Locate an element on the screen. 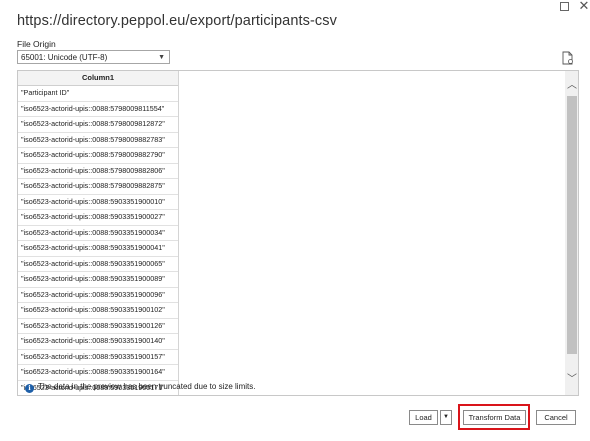 The height and width of the screenshot is (441, 590). load-button: Load is located at coordinates (423, 417).